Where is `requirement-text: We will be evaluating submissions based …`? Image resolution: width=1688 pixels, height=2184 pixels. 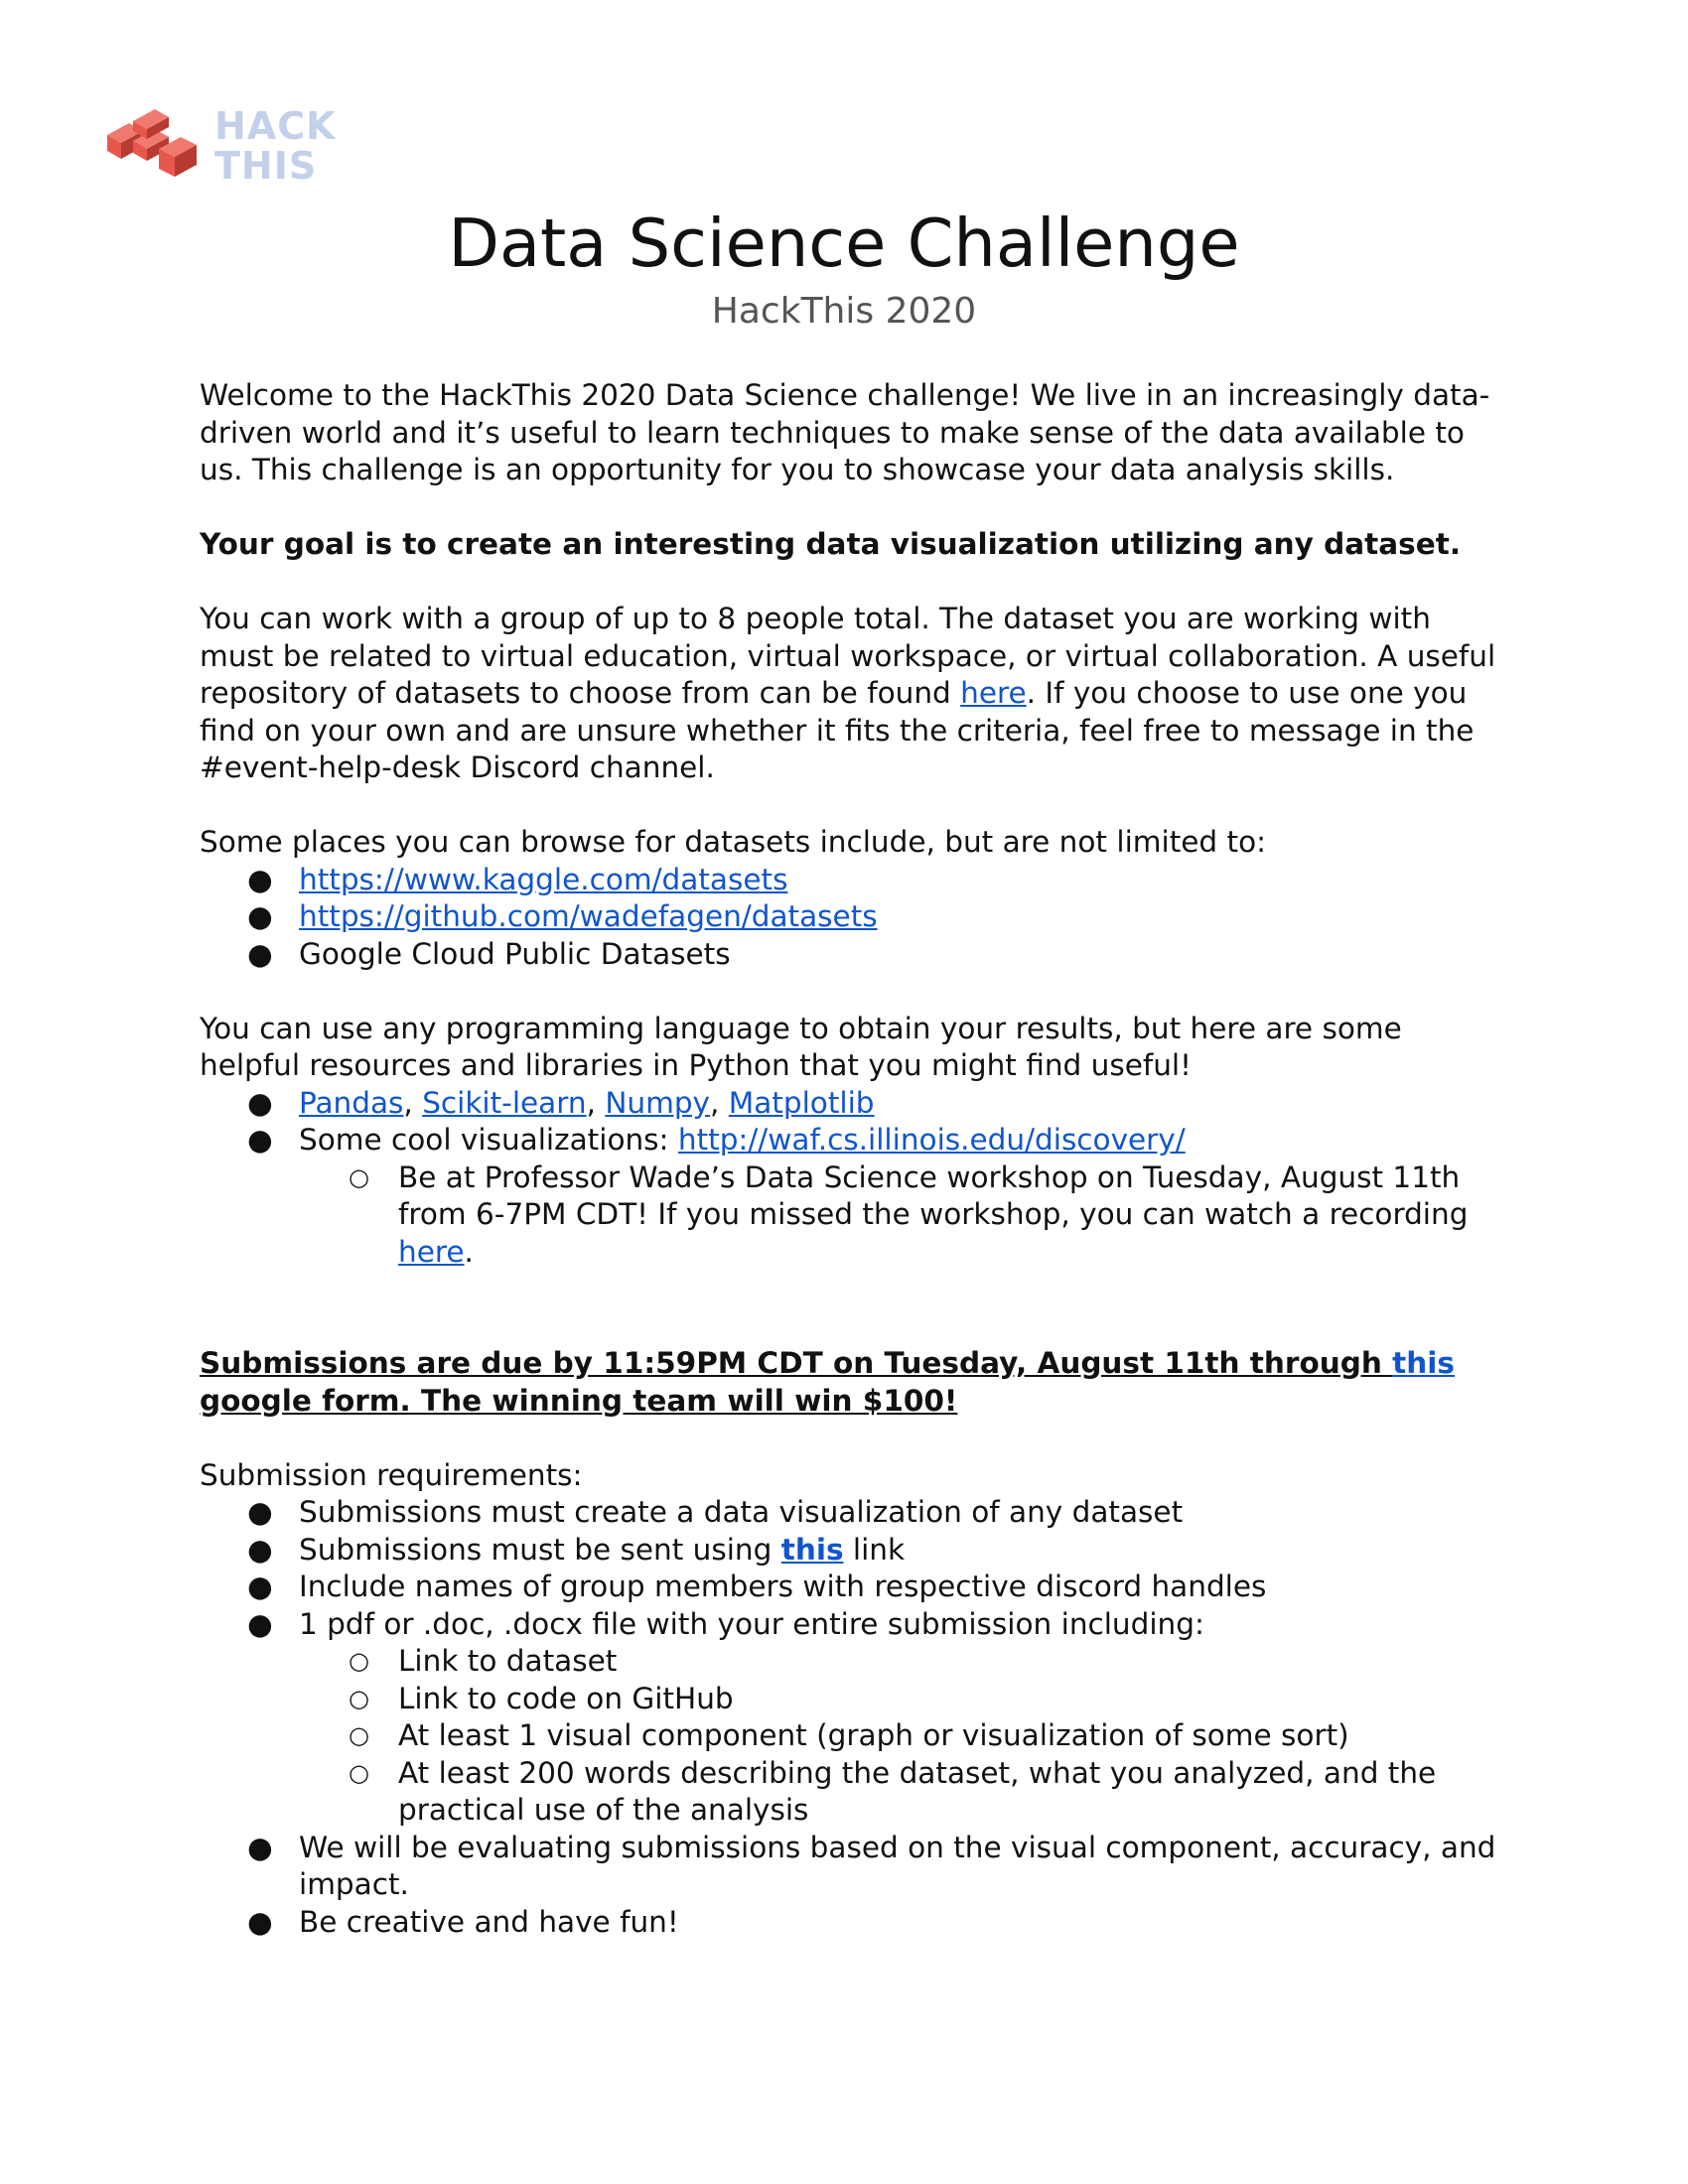
requirement-text: We will be evaluating submissions based … is located at coordinates (897, 1866).